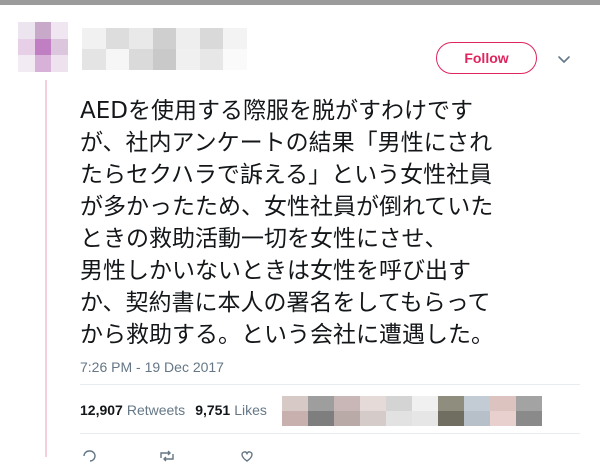  I want to click on retweet-icon, so click(167, 455).